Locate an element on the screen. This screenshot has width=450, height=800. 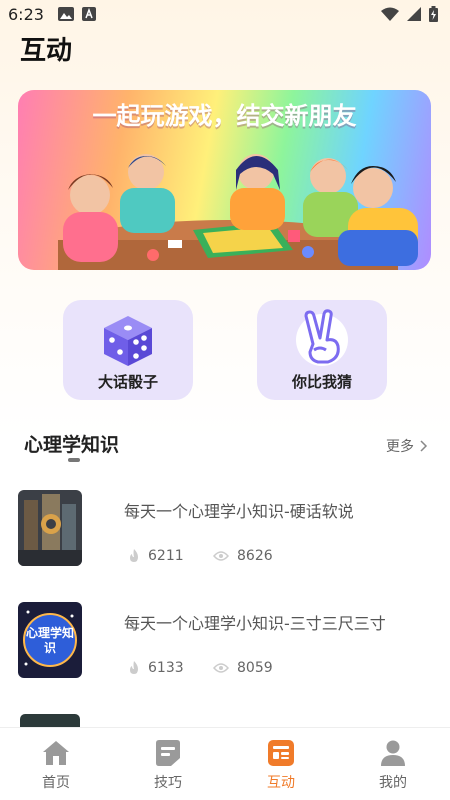
tab-home: 首页 is located at coordinates (56, 764).